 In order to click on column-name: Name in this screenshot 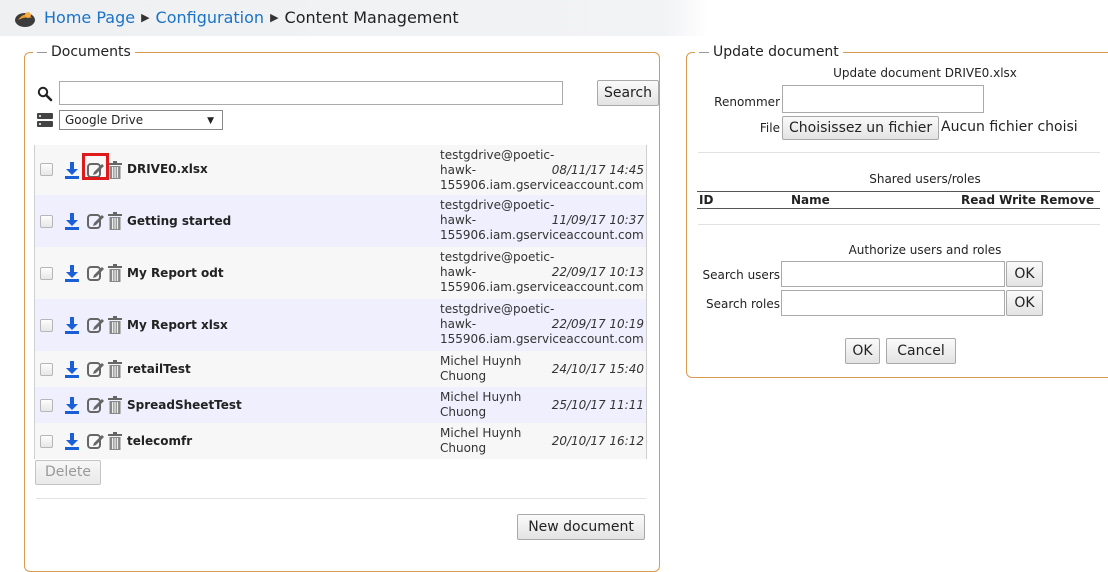, I will do `click(874, 200)`.